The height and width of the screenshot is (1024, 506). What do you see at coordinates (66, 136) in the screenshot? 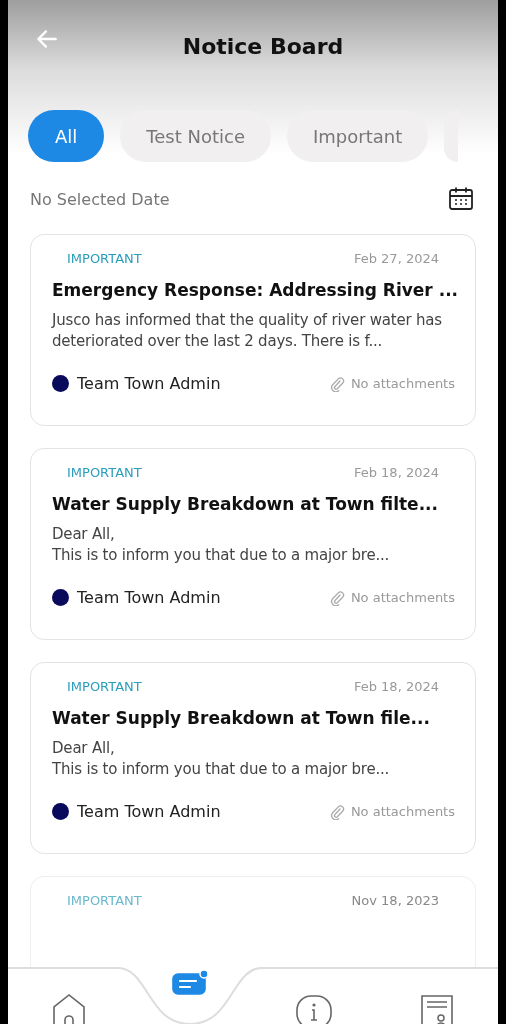
I see `filter-chip: All` at bounding box center [66, 136].